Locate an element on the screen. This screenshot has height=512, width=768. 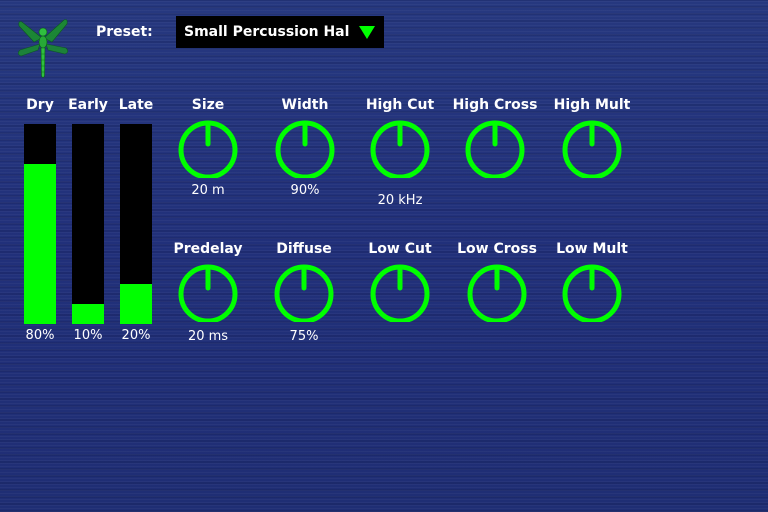
width-knob is located at coordinates (305, 146).